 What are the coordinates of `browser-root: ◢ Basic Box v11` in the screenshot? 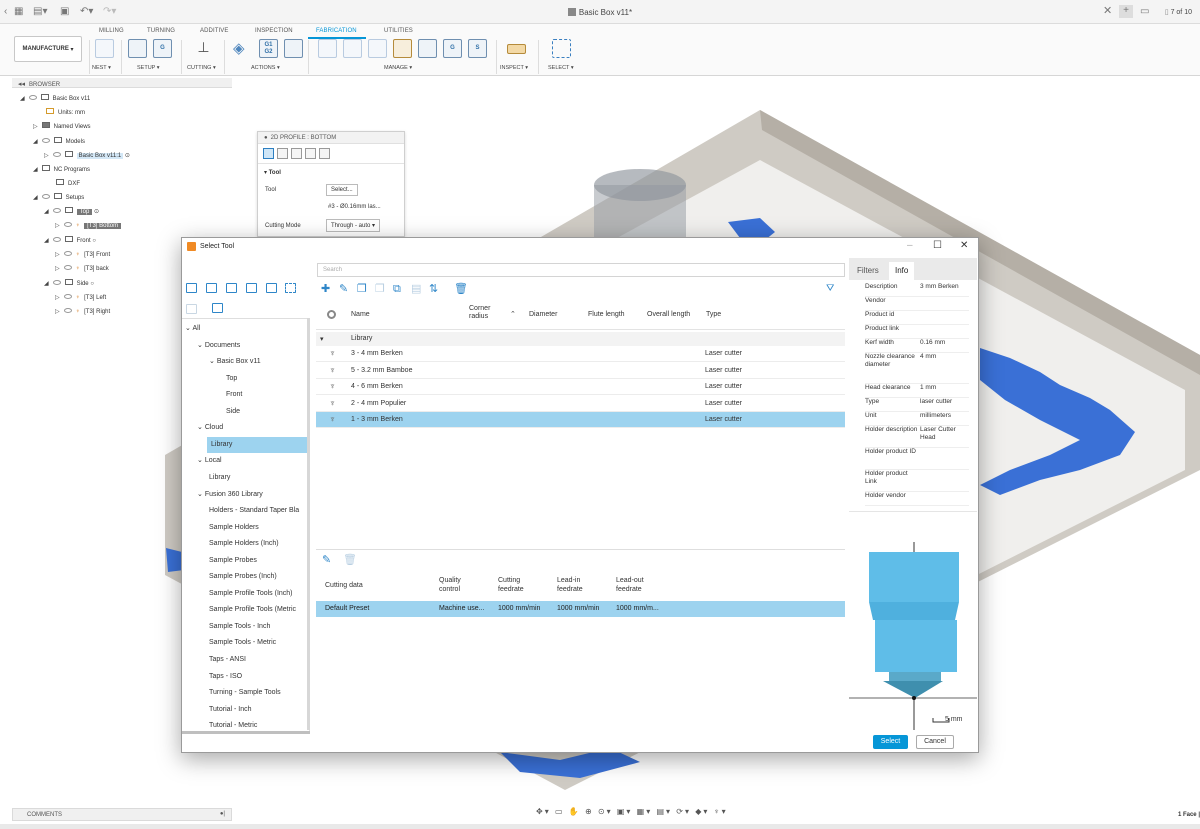 It's located at (55, 99).